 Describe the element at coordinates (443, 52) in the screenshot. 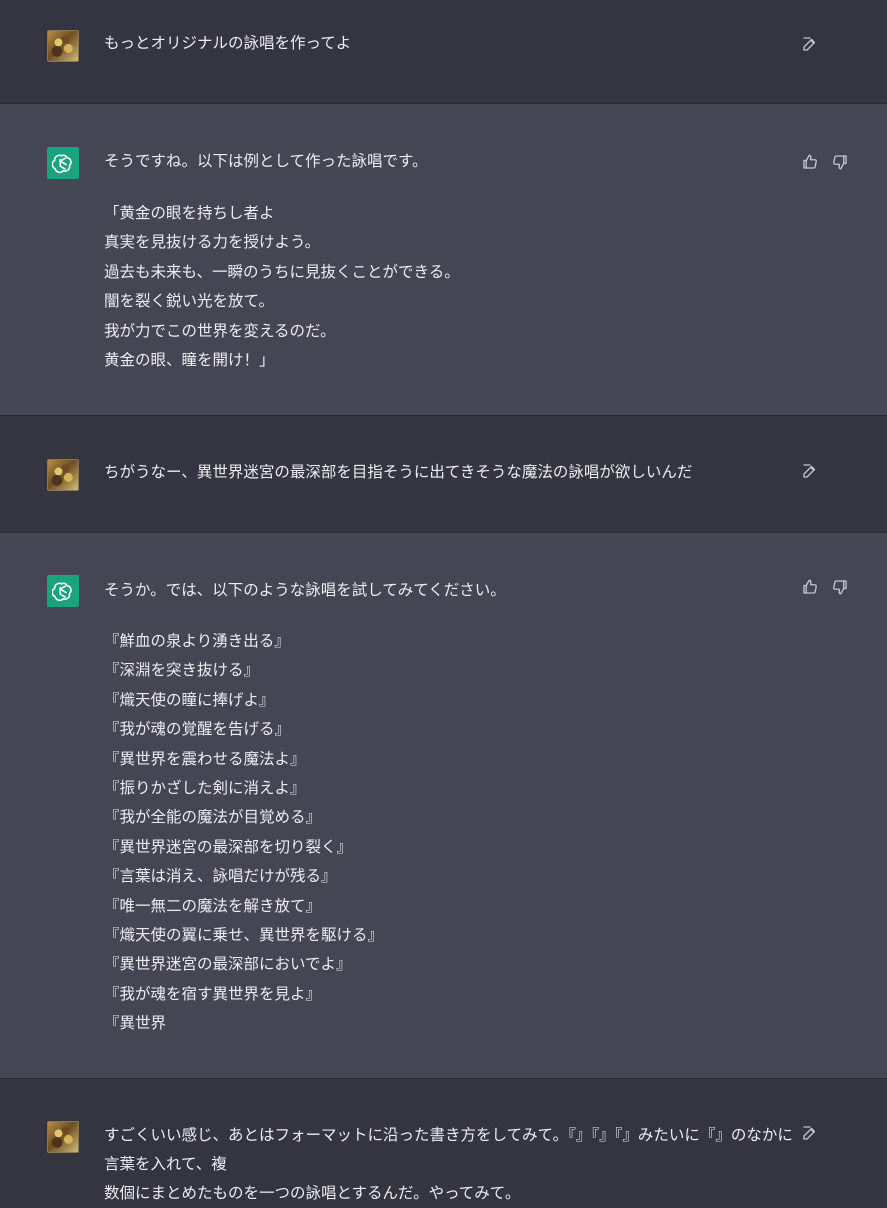

I see `user-message-1: もっとオリジナルの詠唱を作ってよ` at that location.